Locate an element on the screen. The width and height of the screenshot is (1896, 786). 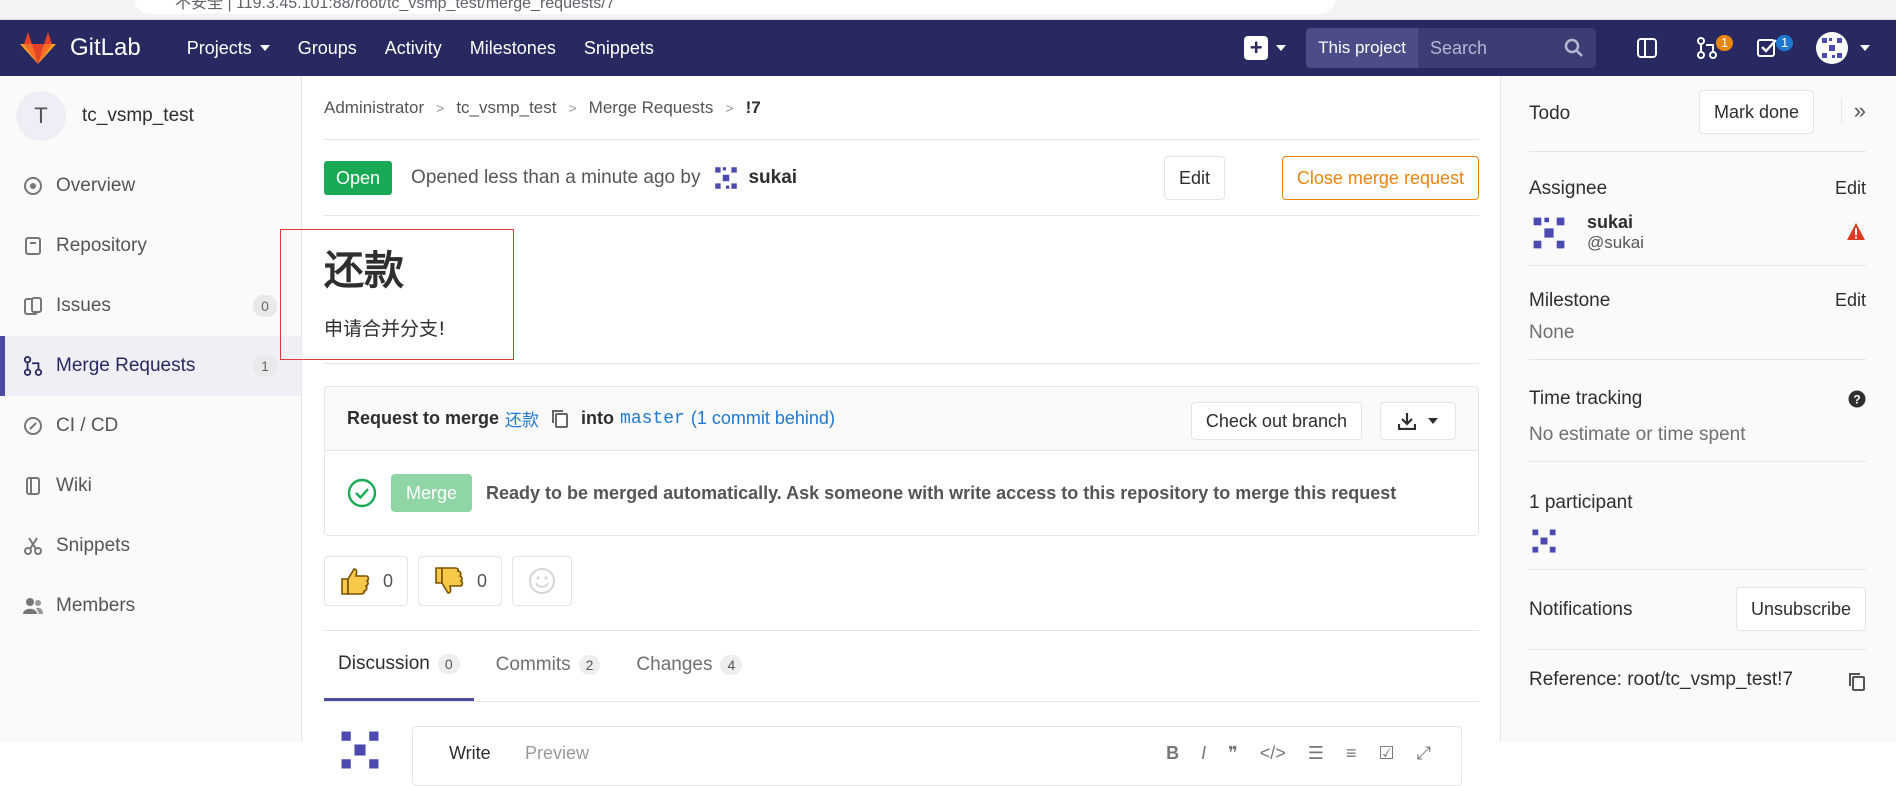
avatar is located at coordinates (1544, 541).